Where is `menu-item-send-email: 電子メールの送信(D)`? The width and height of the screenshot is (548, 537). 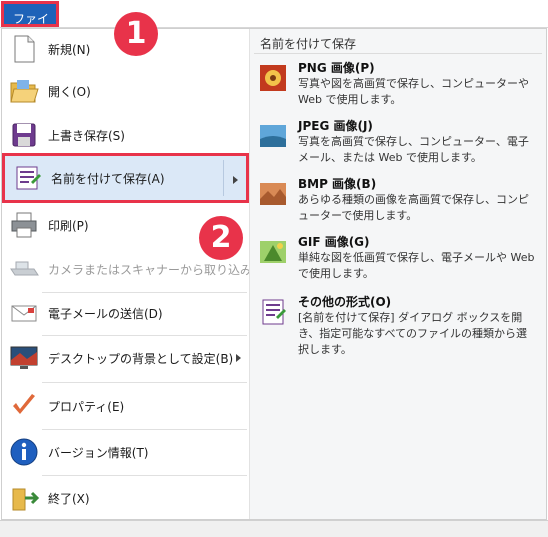
menu-item-send-email: 電子メールの送信(D) is located at coordinates (125, 313).